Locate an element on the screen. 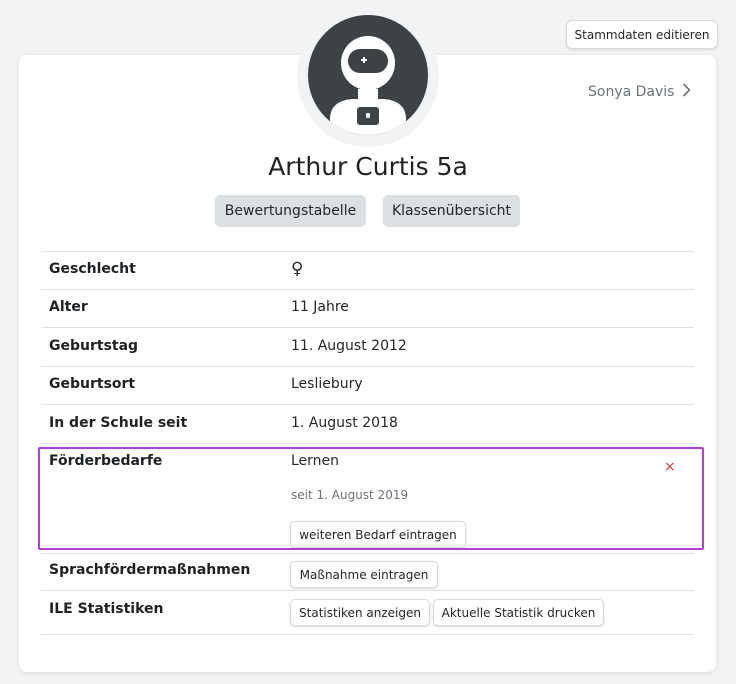 This screenshot has width=736, height=684. row-label-school-since: In der Schule seit is located at coordinates (118, 423).